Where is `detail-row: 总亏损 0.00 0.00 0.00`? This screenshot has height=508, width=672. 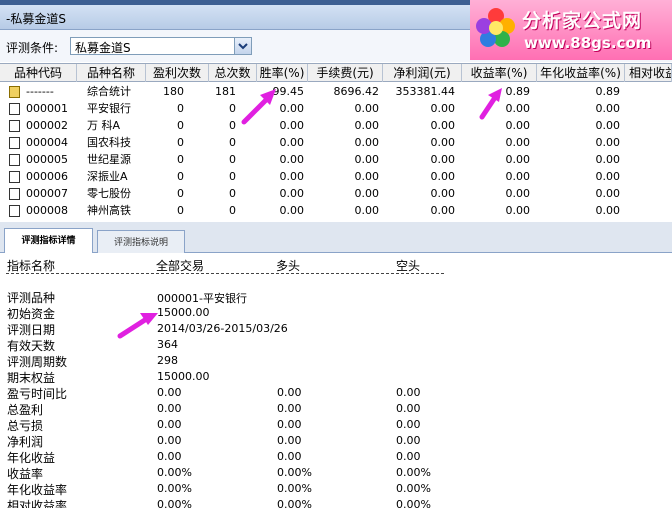 detail-row: 总亏损 0.00 0.00 0.00 is located at coordinates (336, 425).